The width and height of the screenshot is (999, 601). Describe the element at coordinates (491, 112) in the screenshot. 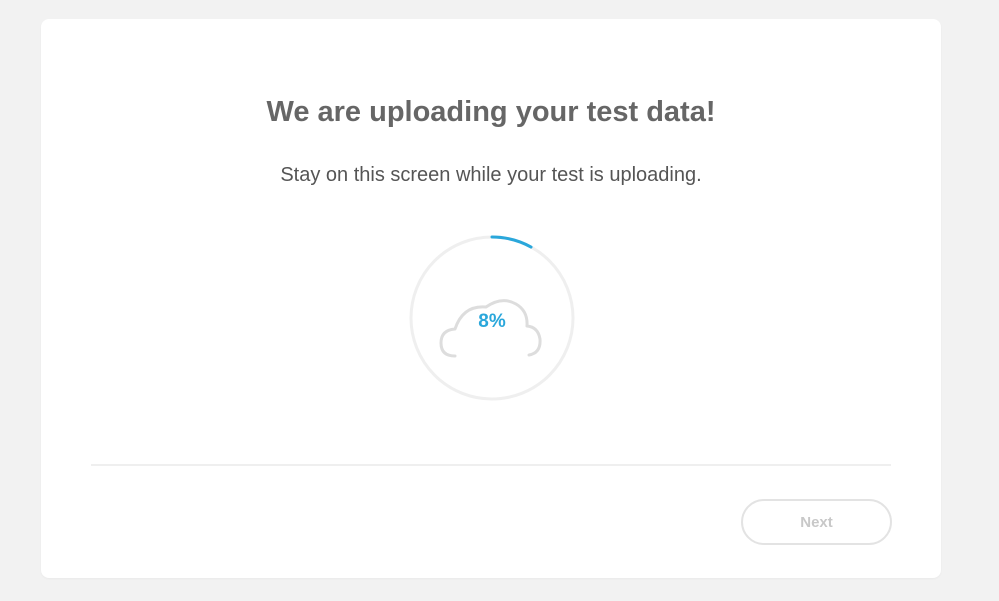

I see `page-title: We are uploading your test data!` at that location.